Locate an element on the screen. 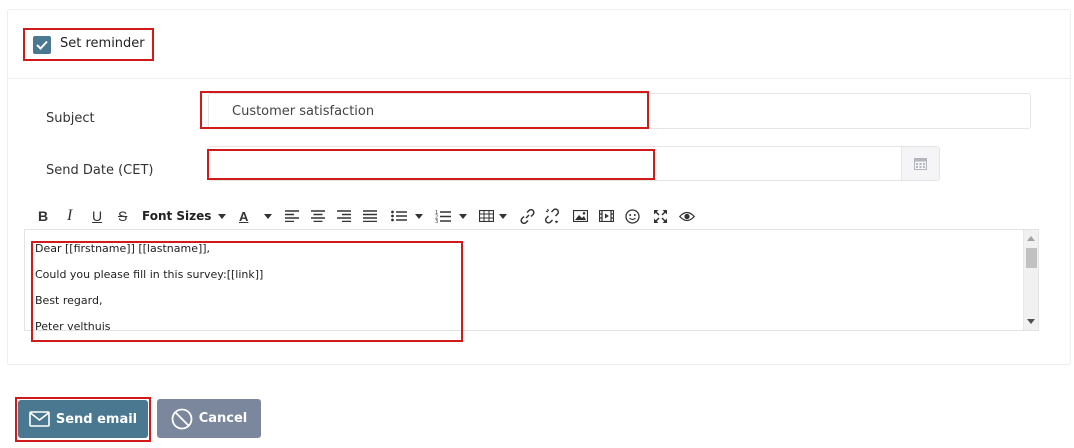 Image resolution: width=1074 pixels, height=448 pixels. underline-icon: U is located at coordinates (97, 216).